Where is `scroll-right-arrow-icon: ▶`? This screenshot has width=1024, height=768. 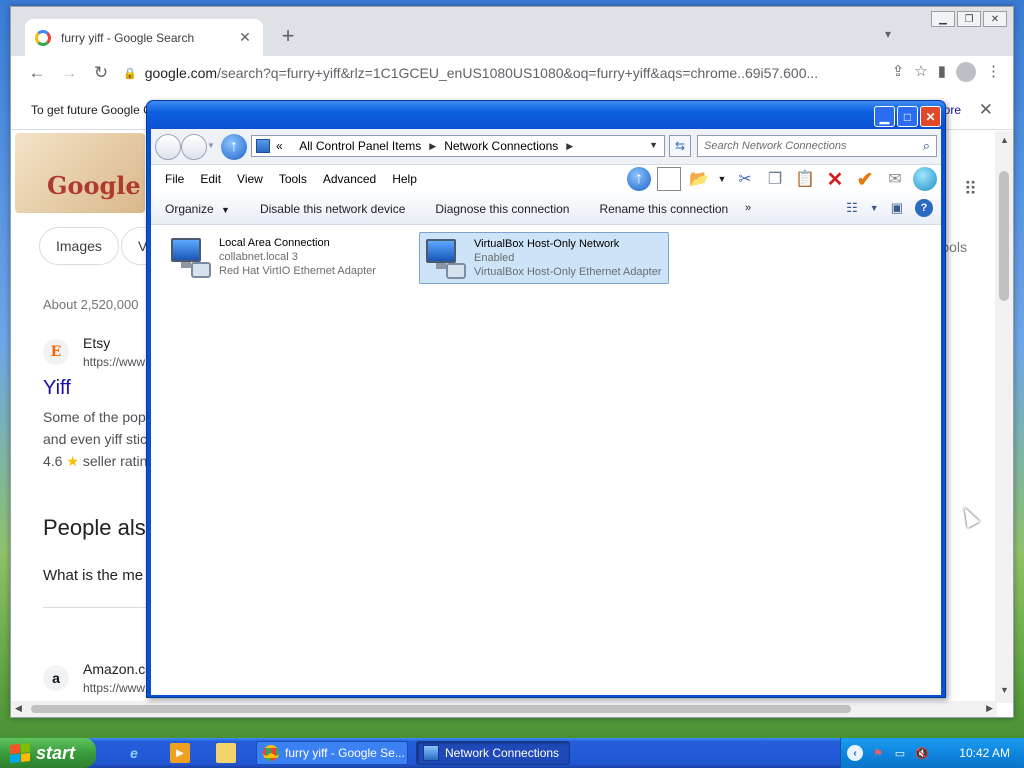 scroll-right-arrow-icon: ▶ is located at coordinates (989, 708).